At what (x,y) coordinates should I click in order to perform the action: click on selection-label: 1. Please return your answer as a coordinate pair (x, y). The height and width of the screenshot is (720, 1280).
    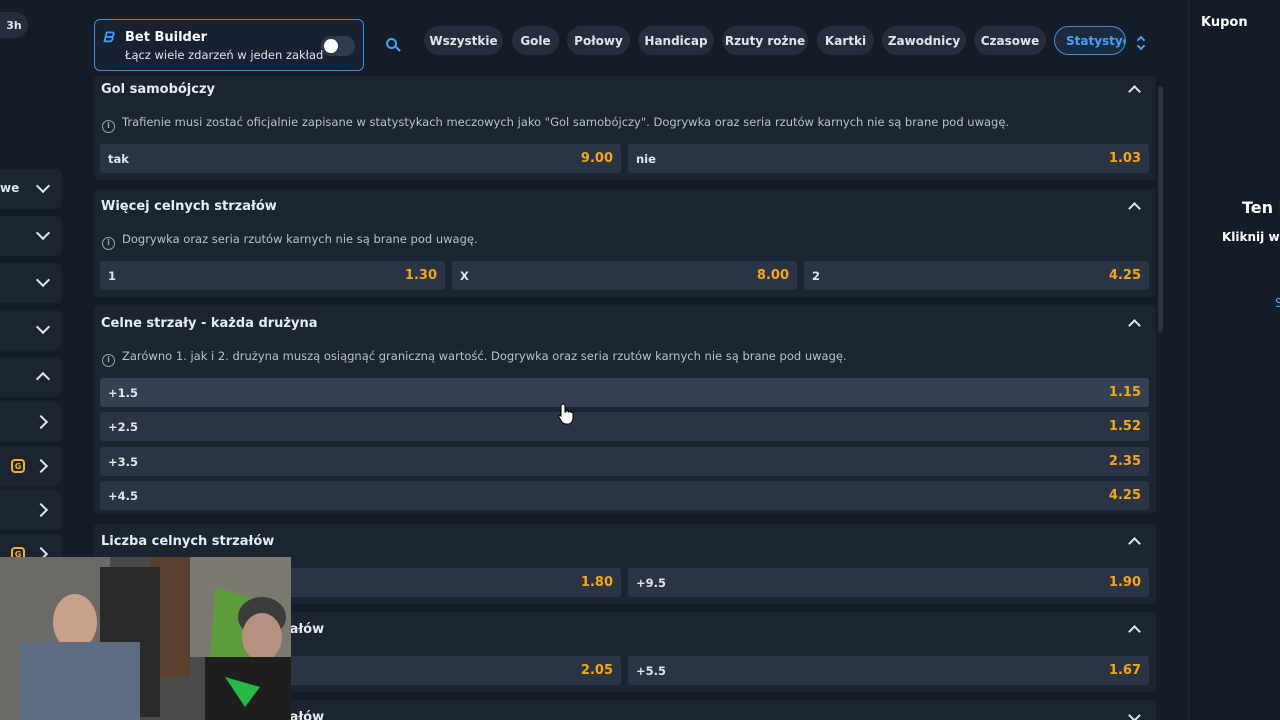
    Looking at the image, I should click on (112, 276).